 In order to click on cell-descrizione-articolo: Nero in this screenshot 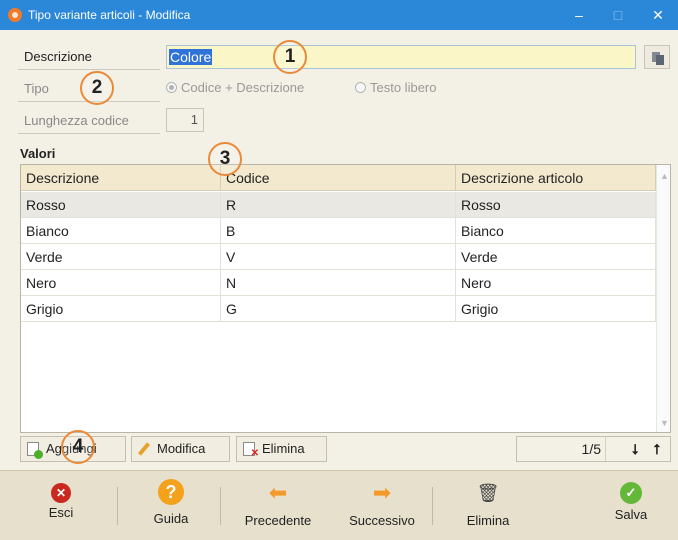, I will do `click(556, 283)`.